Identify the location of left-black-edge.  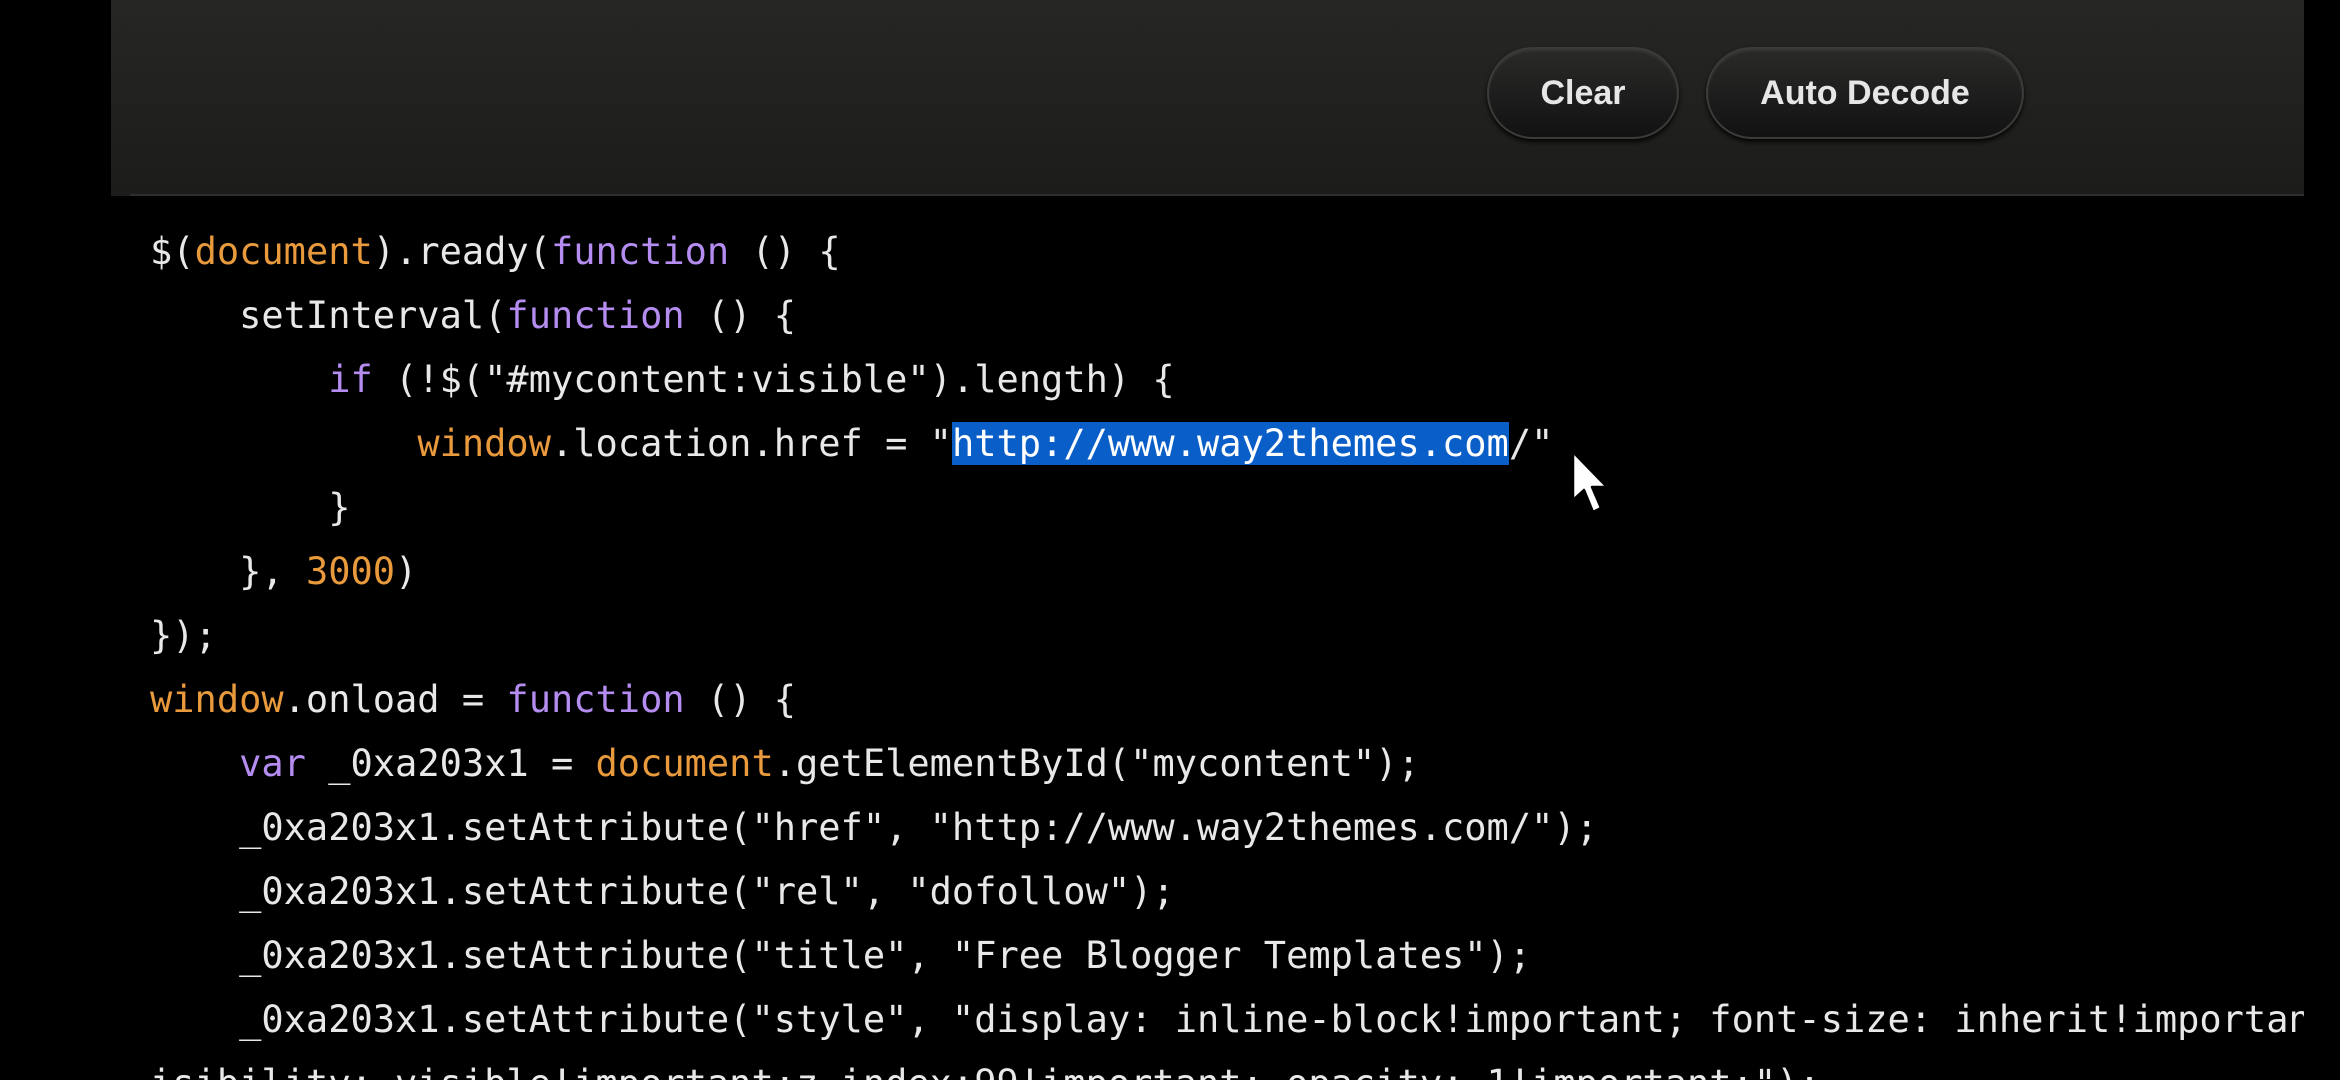
(55, 540).